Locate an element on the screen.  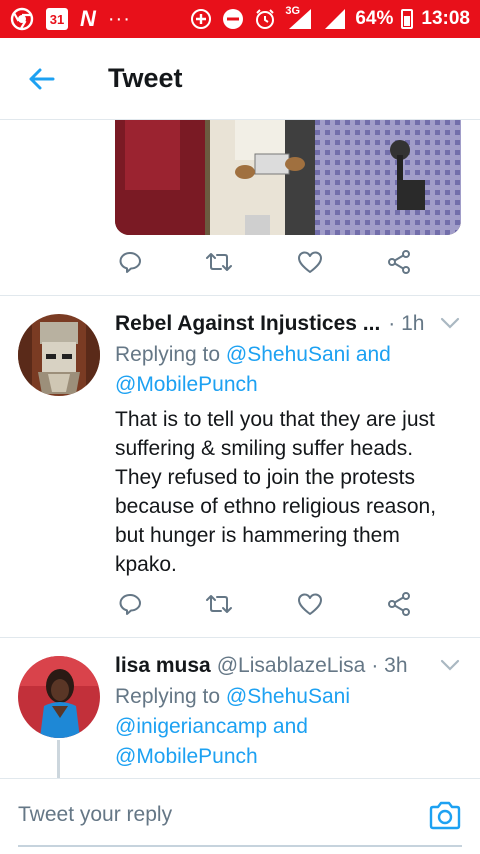
back-arrow-icon is located at coordinates (42, 78).